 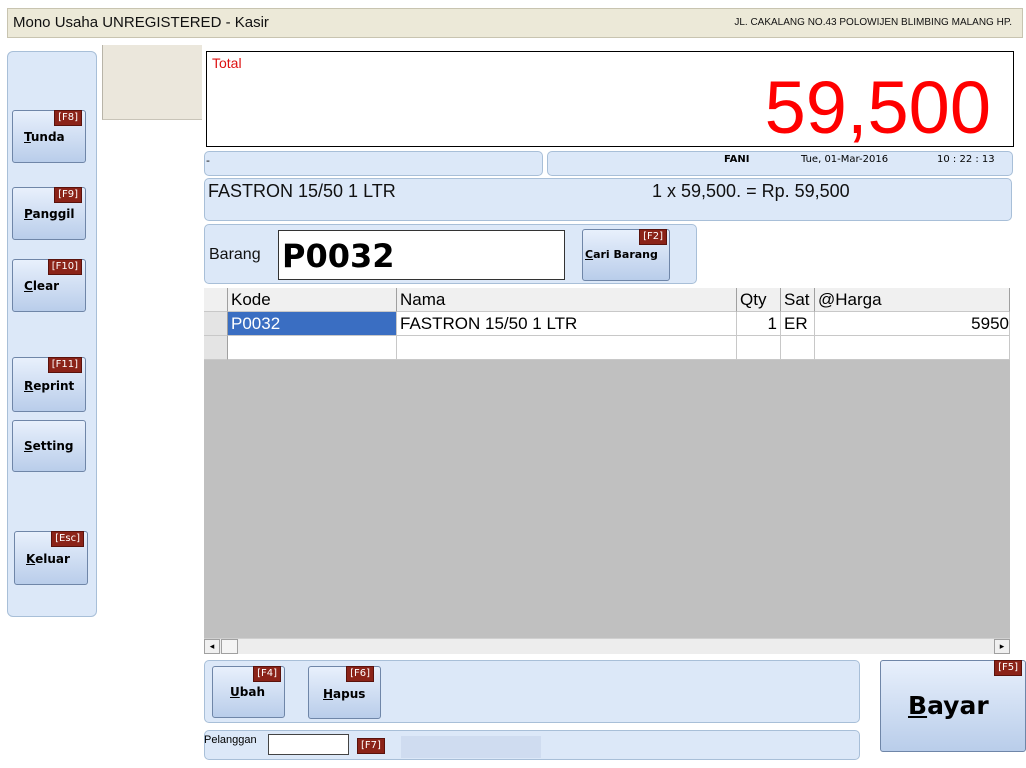 What do you see at coordinates (230, 740) in the screenshot?
I see `pelanggan-label: Pelanggan` at bounding box center [230, 740].